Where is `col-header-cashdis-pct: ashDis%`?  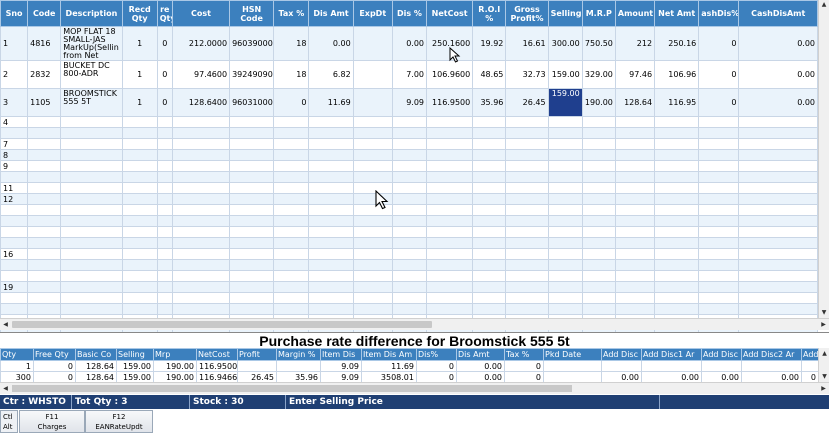 col-header-cashdis-pct: ashDis% is located at coordinates (719, 13).